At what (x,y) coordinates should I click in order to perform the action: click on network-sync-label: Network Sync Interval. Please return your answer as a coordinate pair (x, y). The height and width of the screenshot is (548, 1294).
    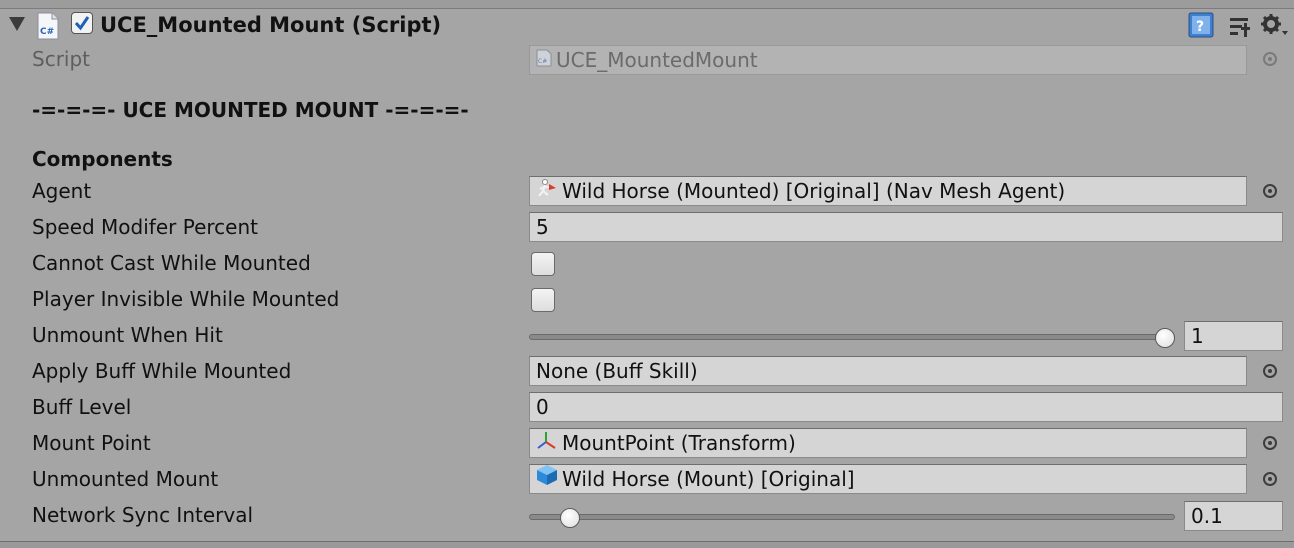
    Looking at the image, I should click on (143, 515).